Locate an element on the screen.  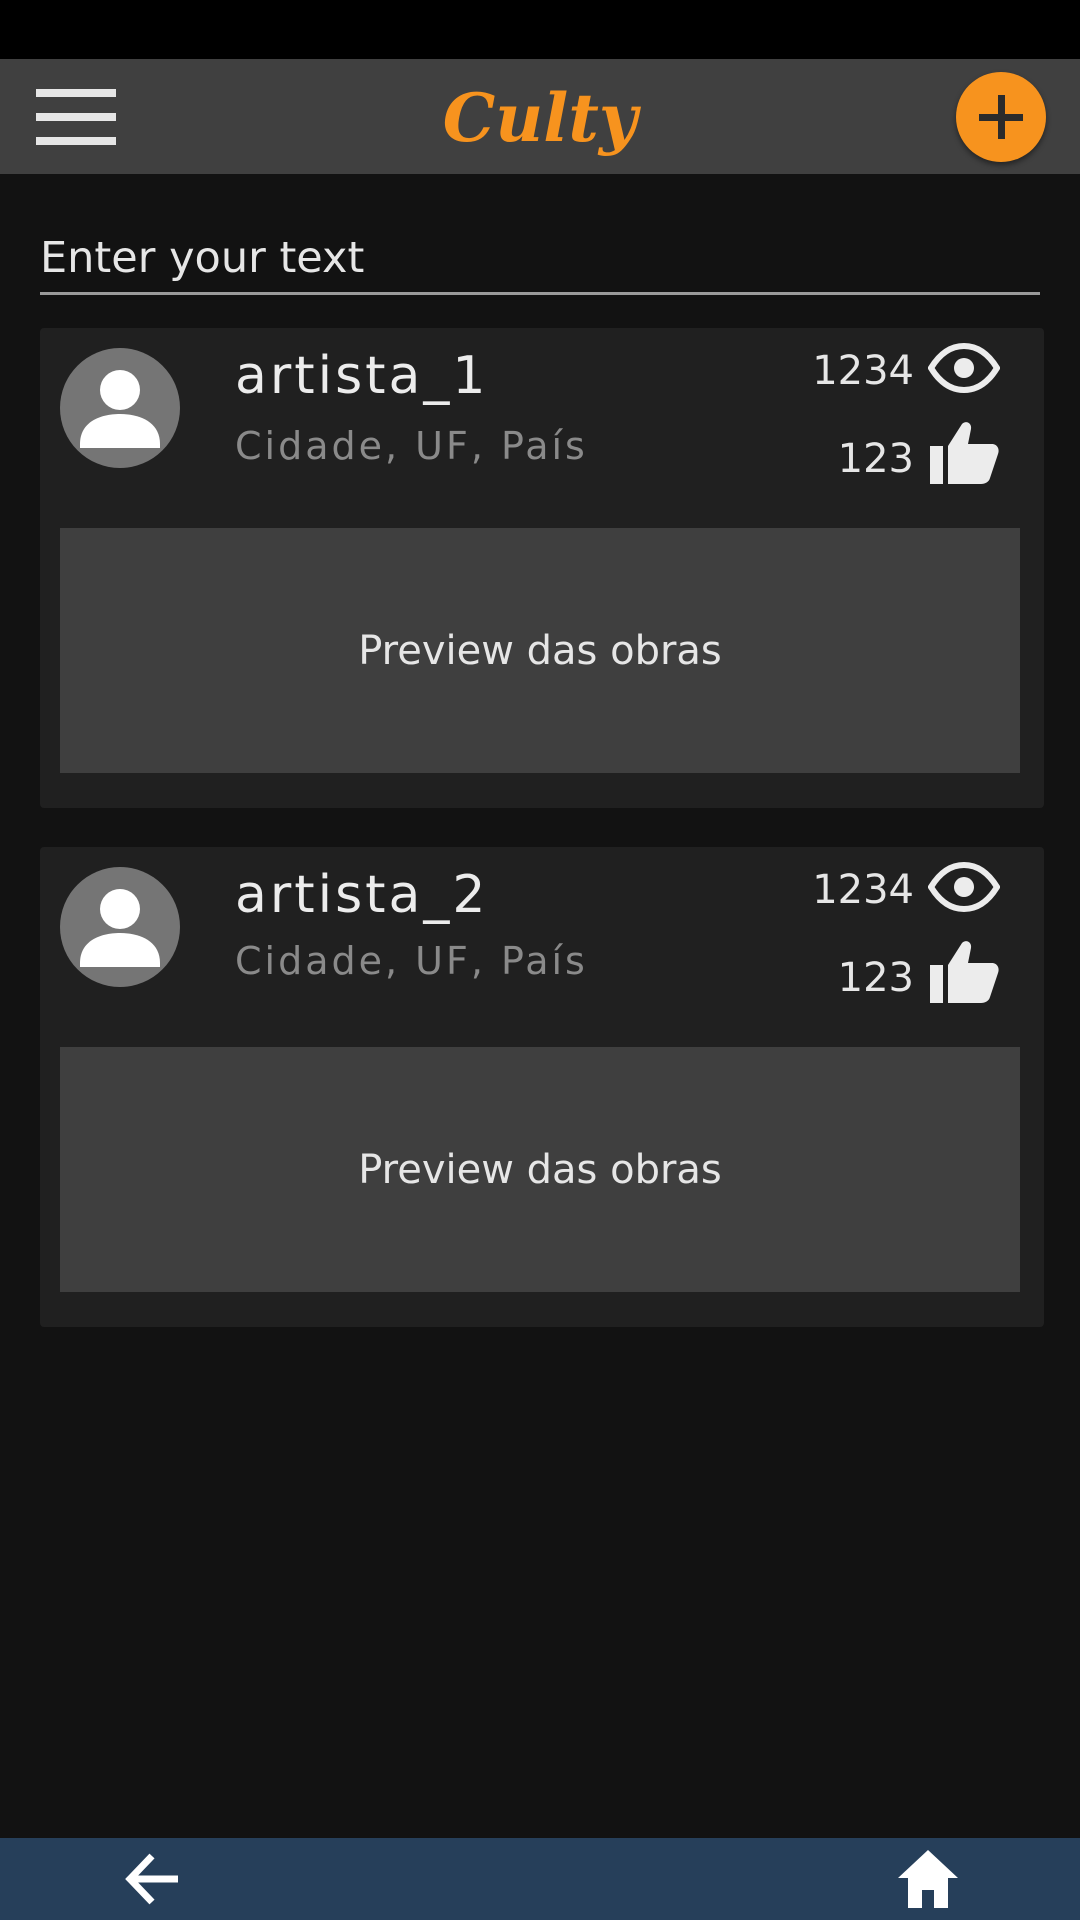
menu-button is located at coordinates (76, 117).